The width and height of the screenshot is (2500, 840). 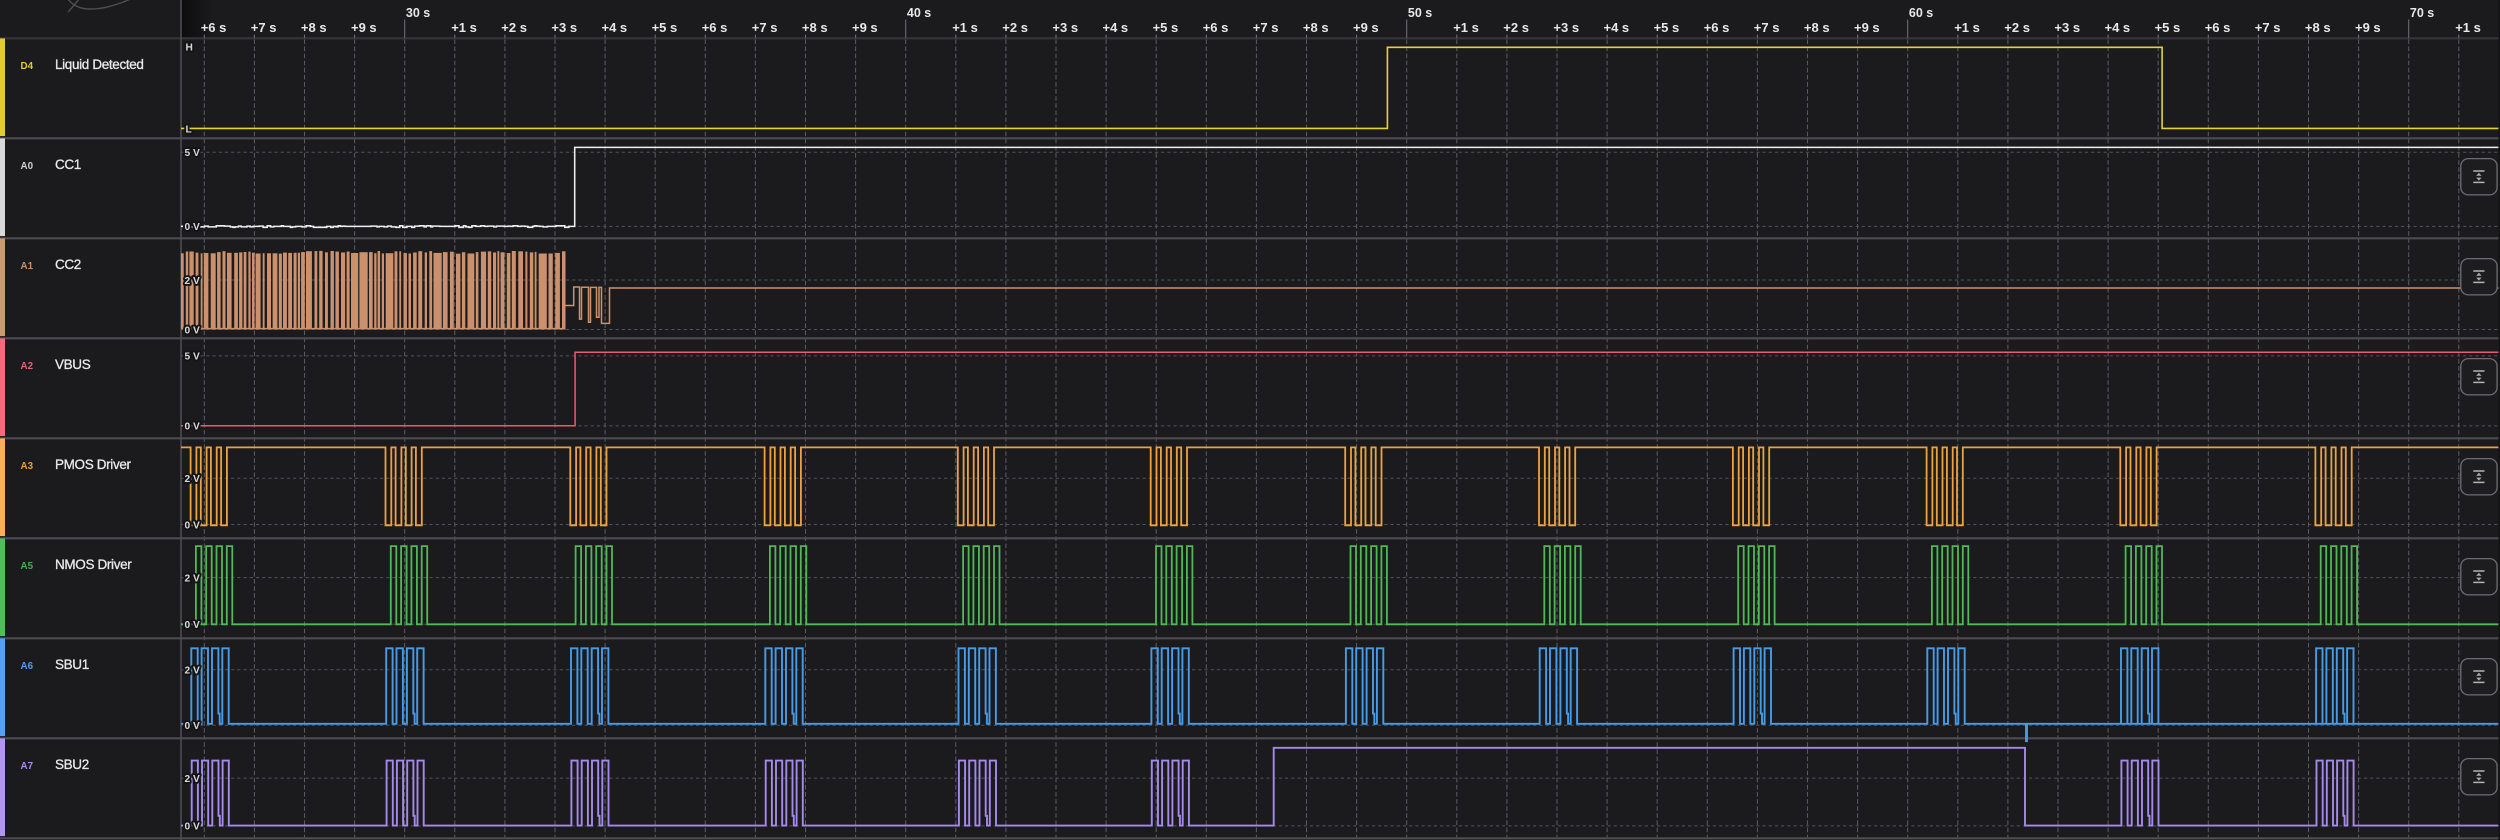 I want to click on svg-text: Liquid Detected, so click(x=99, y=64).